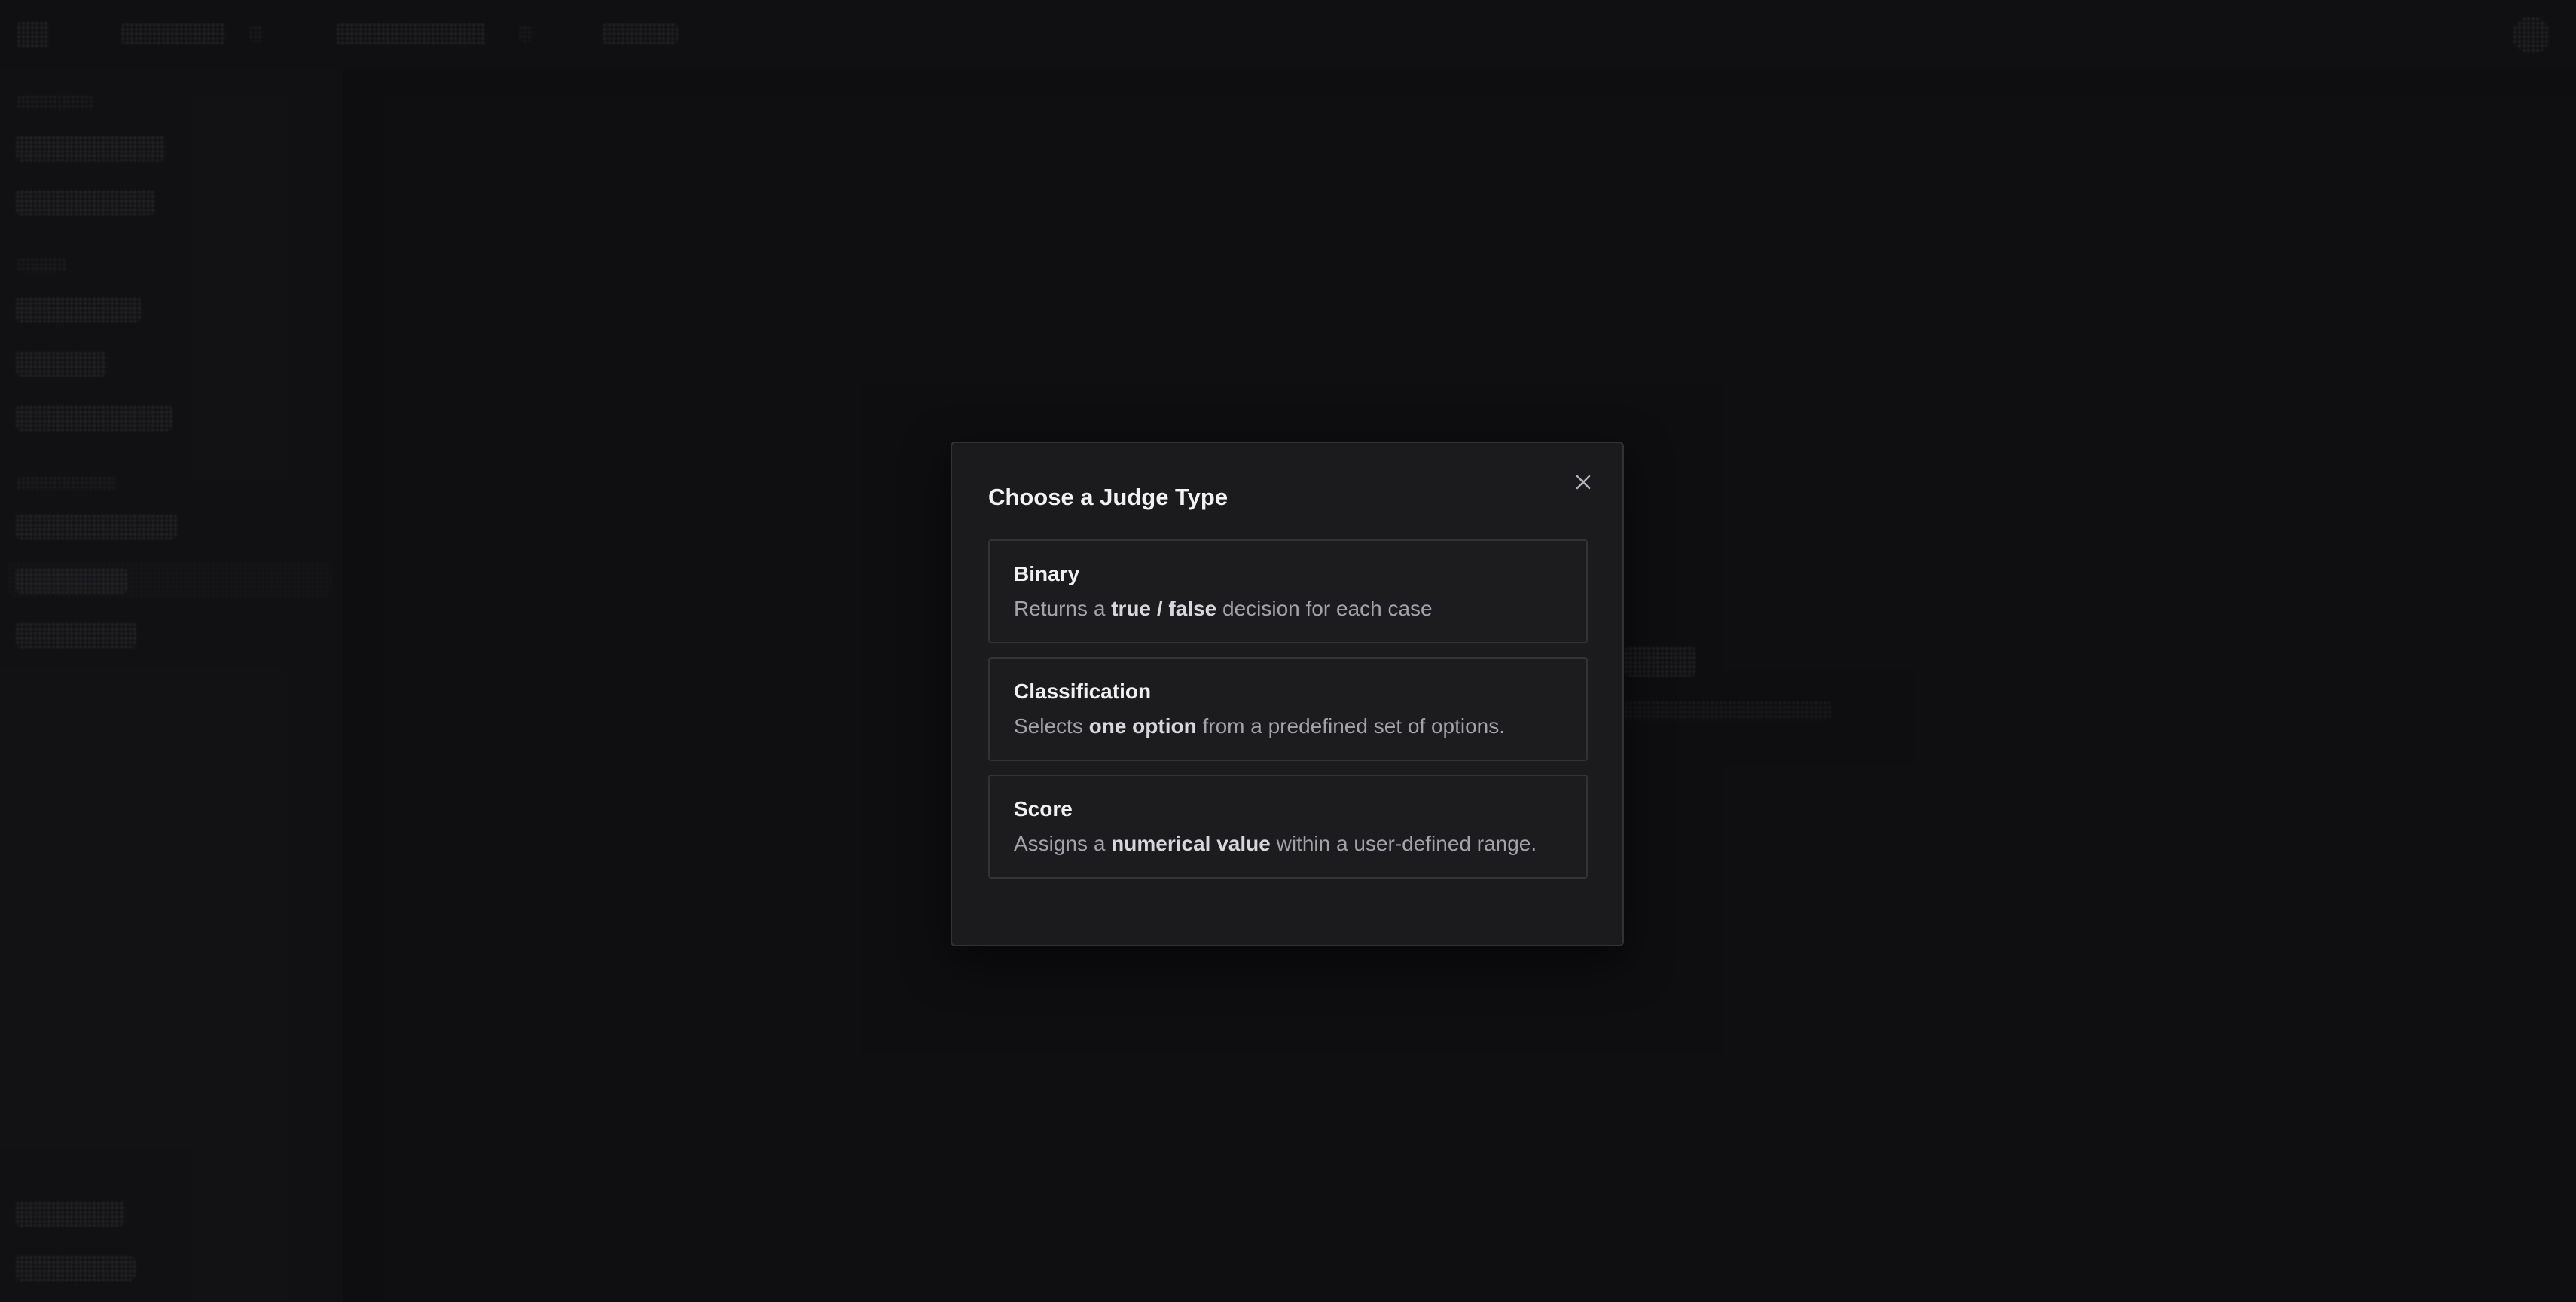 Image resolution: width=2576 pixels, height=1302 pixels. What do you see at coordinates (1051, 726) in the screenshot?
I see `option-description-text: Selects` at bounding box center [1051, 726].